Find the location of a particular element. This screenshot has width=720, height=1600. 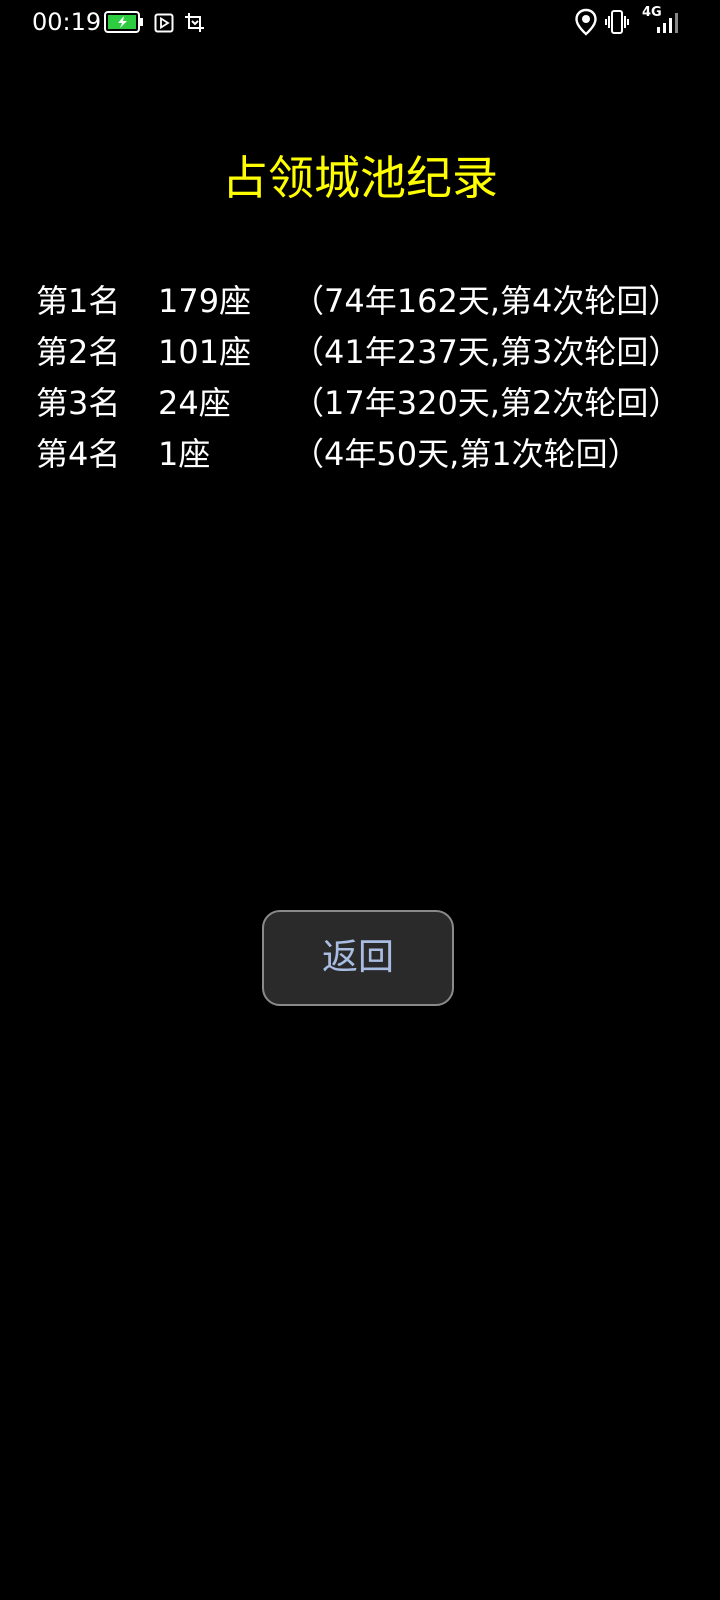

record-detail: （4年50天,第1次轮回） is located at coordinates (466, 454).